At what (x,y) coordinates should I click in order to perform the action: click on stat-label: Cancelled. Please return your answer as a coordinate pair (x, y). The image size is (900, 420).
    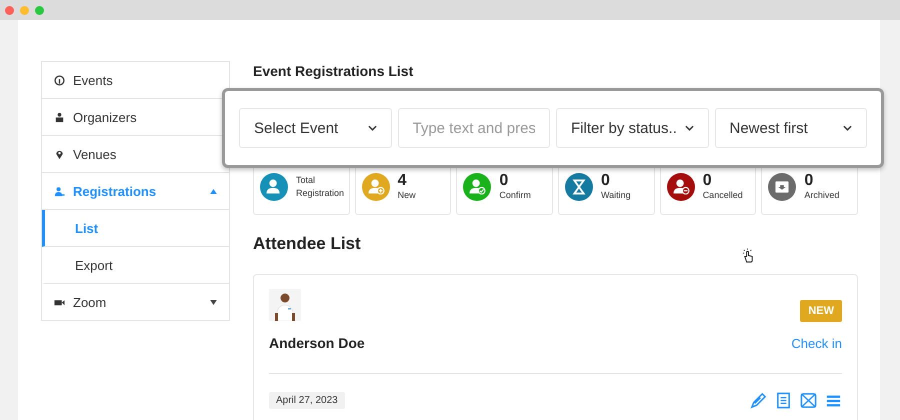
    Looking at the image, I should click on (722, 195).